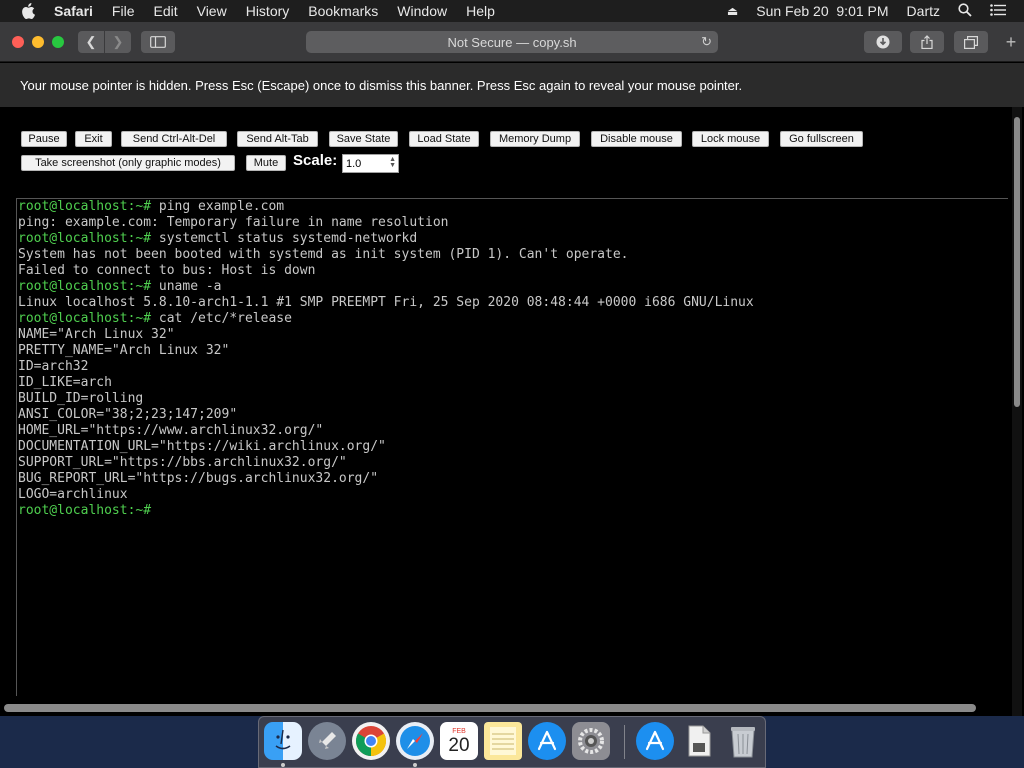  I want to click on app-store-downloads-icon, so click(655, 741).